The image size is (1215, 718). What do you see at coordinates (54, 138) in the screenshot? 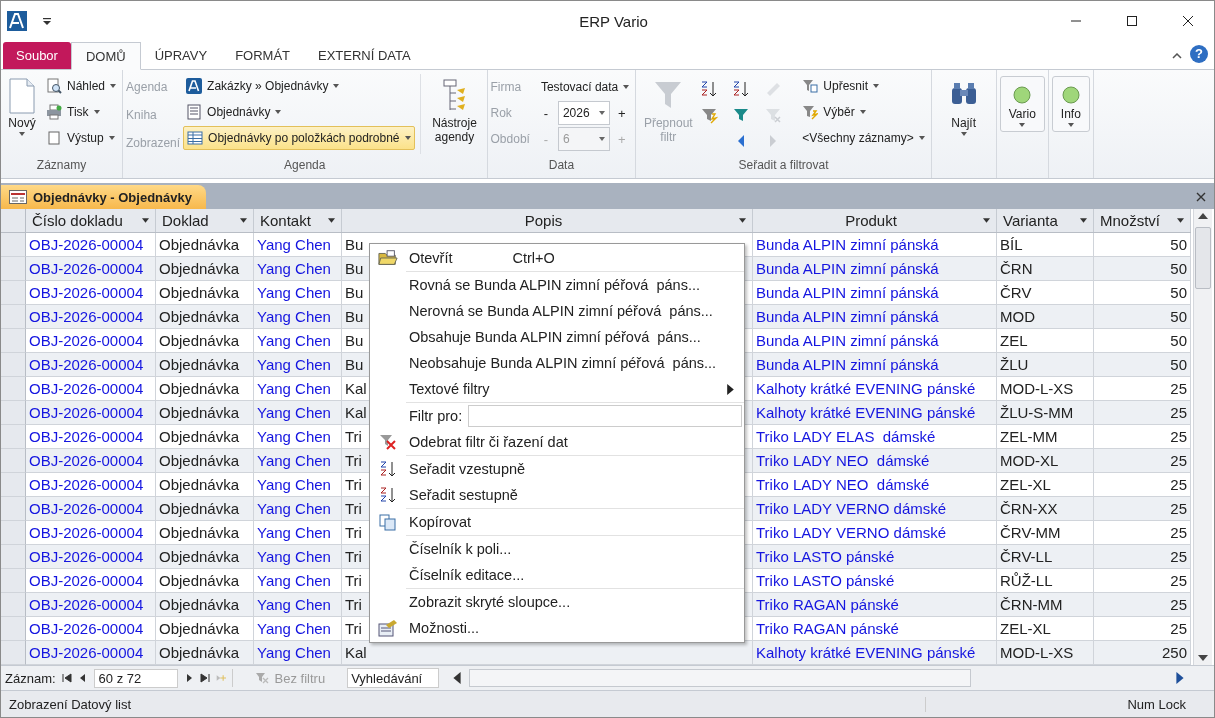
I see `page-icon` at bounding box center [54, 138].